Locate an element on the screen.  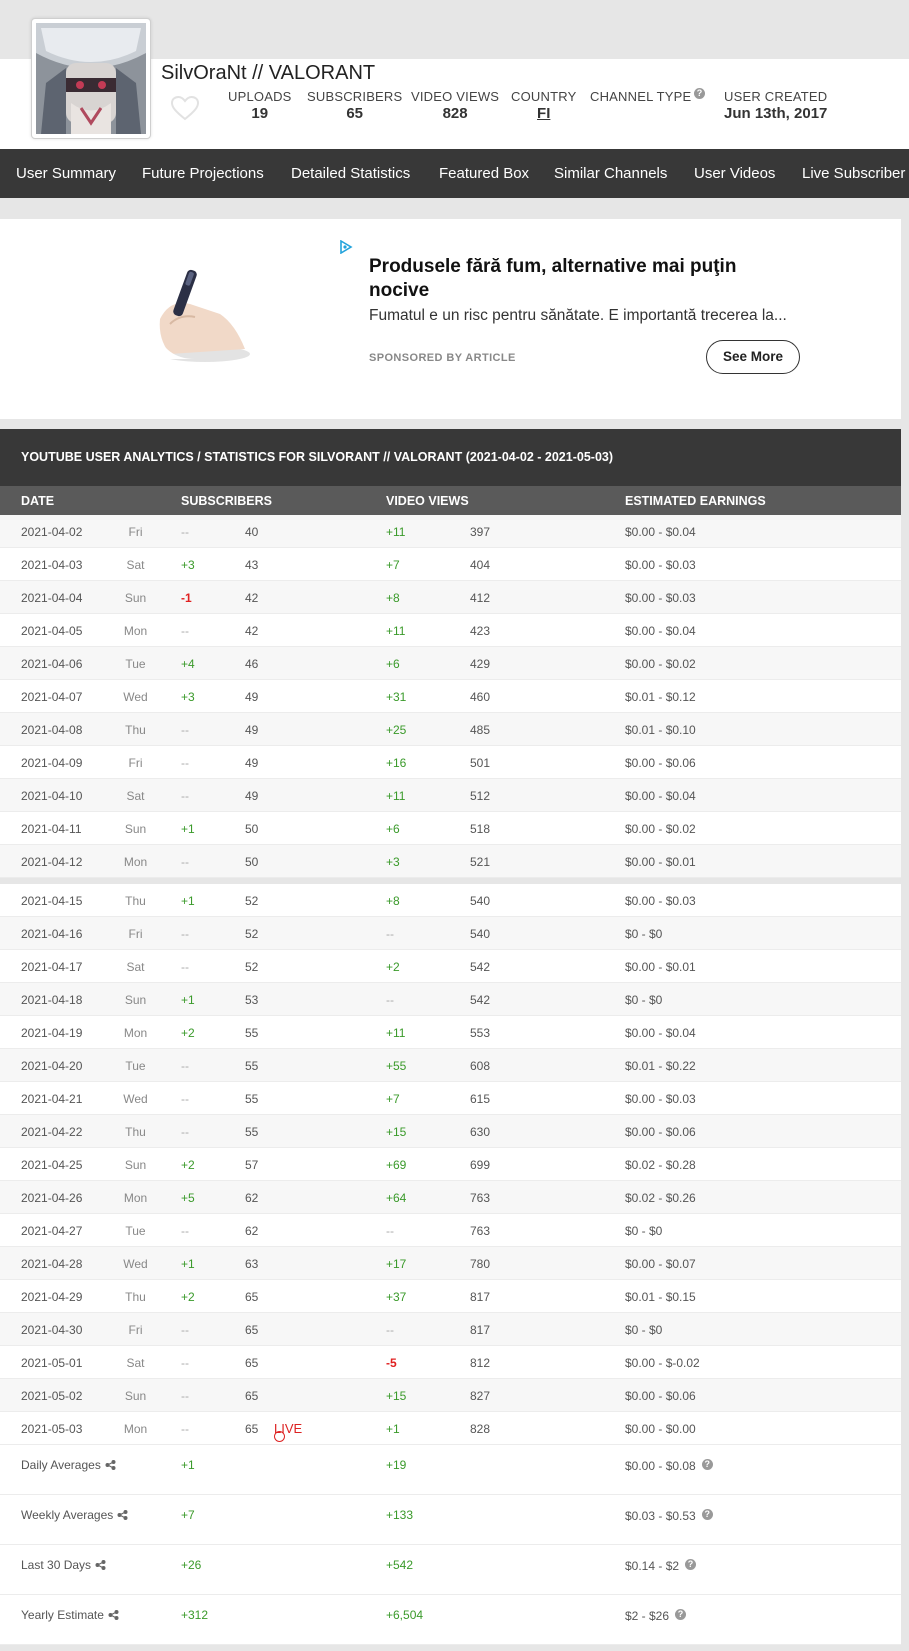
summary-label: Yearly Estimate is located at coordinates (70, 1615).